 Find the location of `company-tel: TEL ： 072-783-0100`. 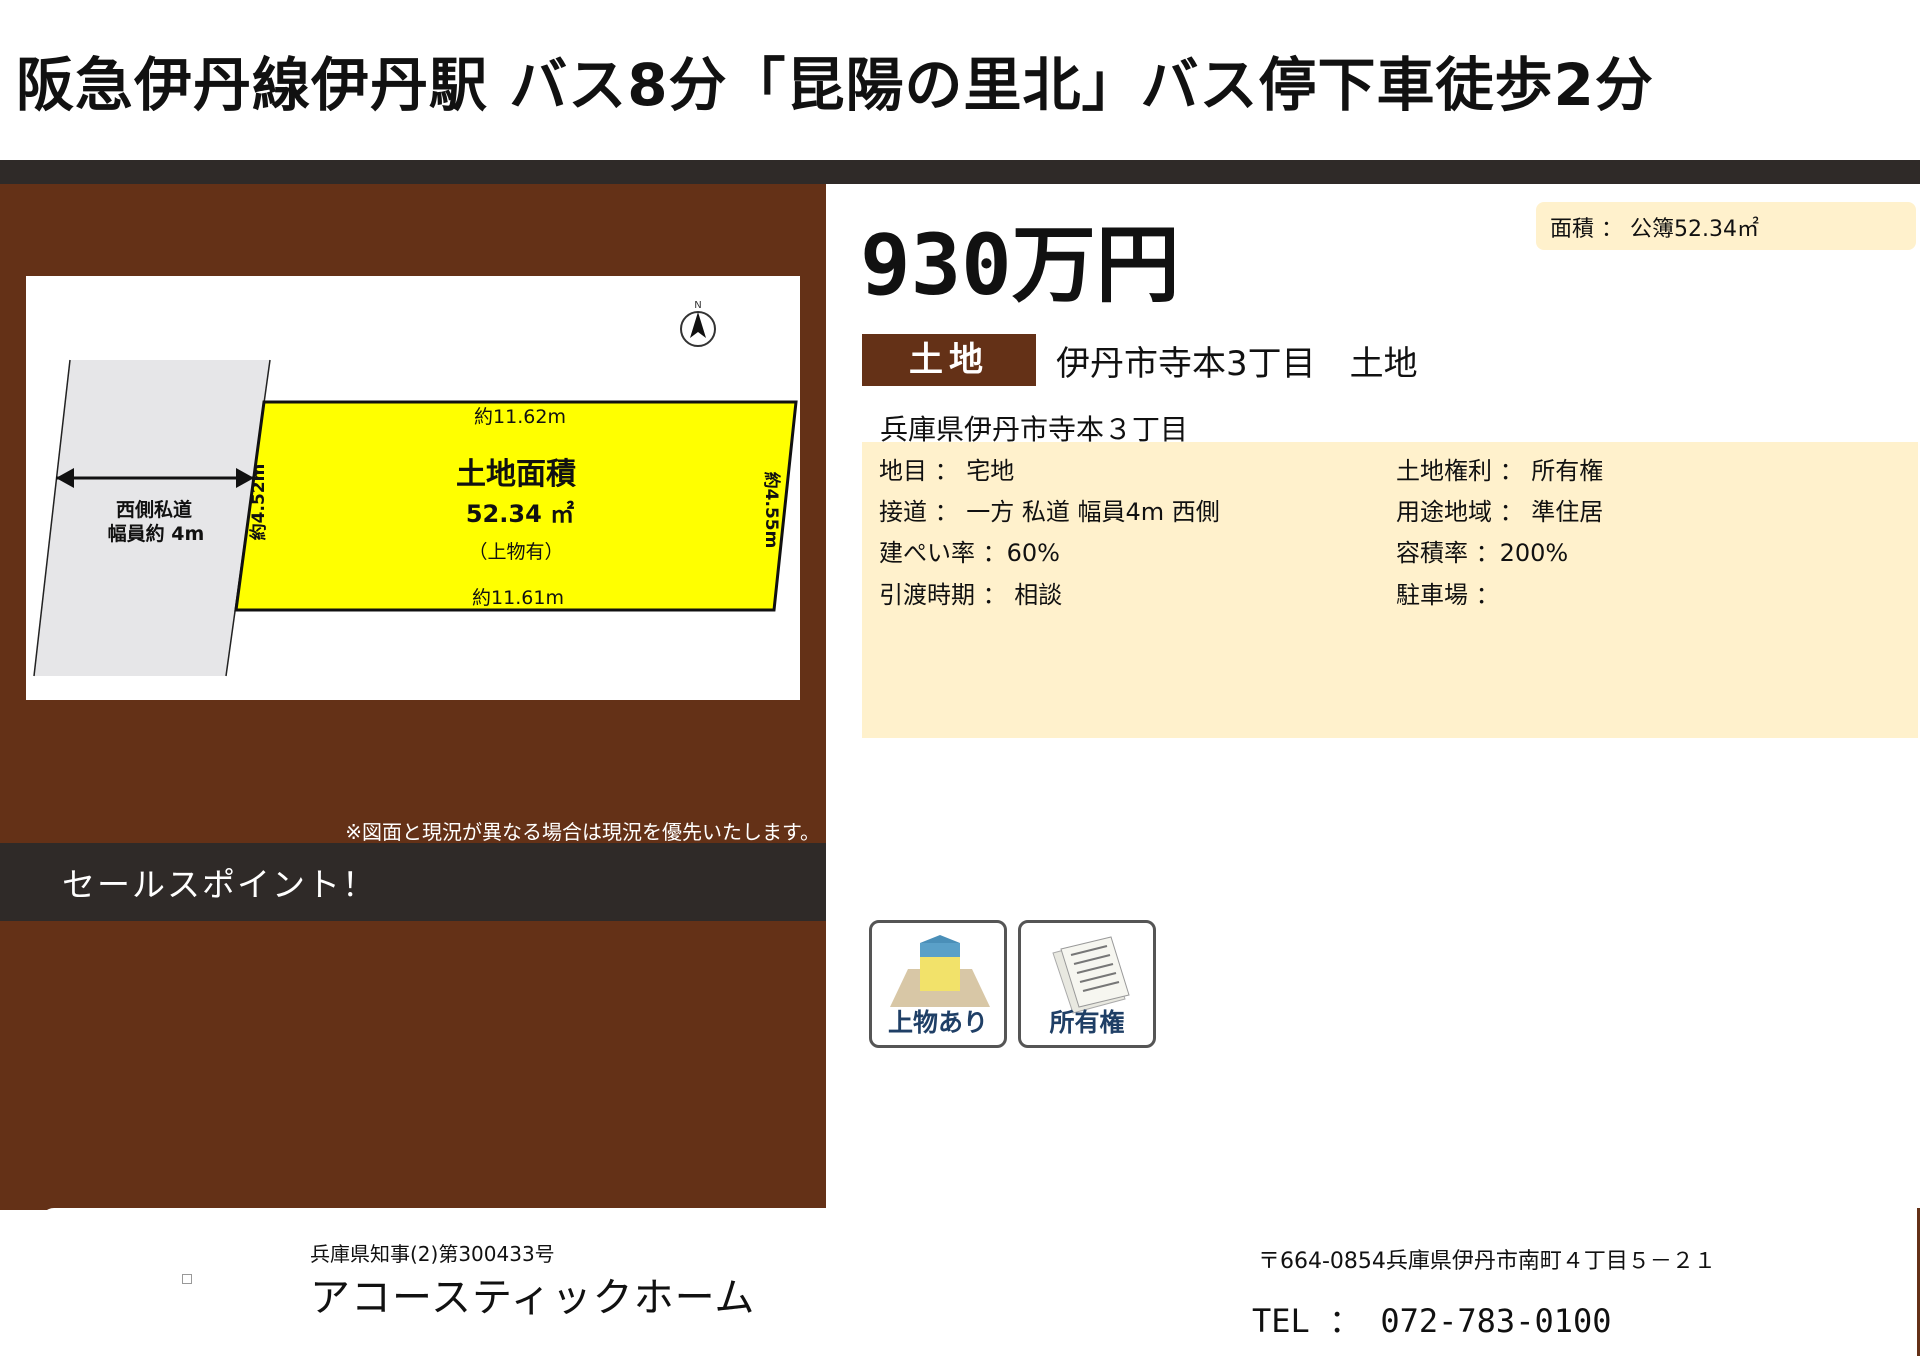

company-tel: TEL ： 072-783-0100 is located at coordinates (1432, 1321).